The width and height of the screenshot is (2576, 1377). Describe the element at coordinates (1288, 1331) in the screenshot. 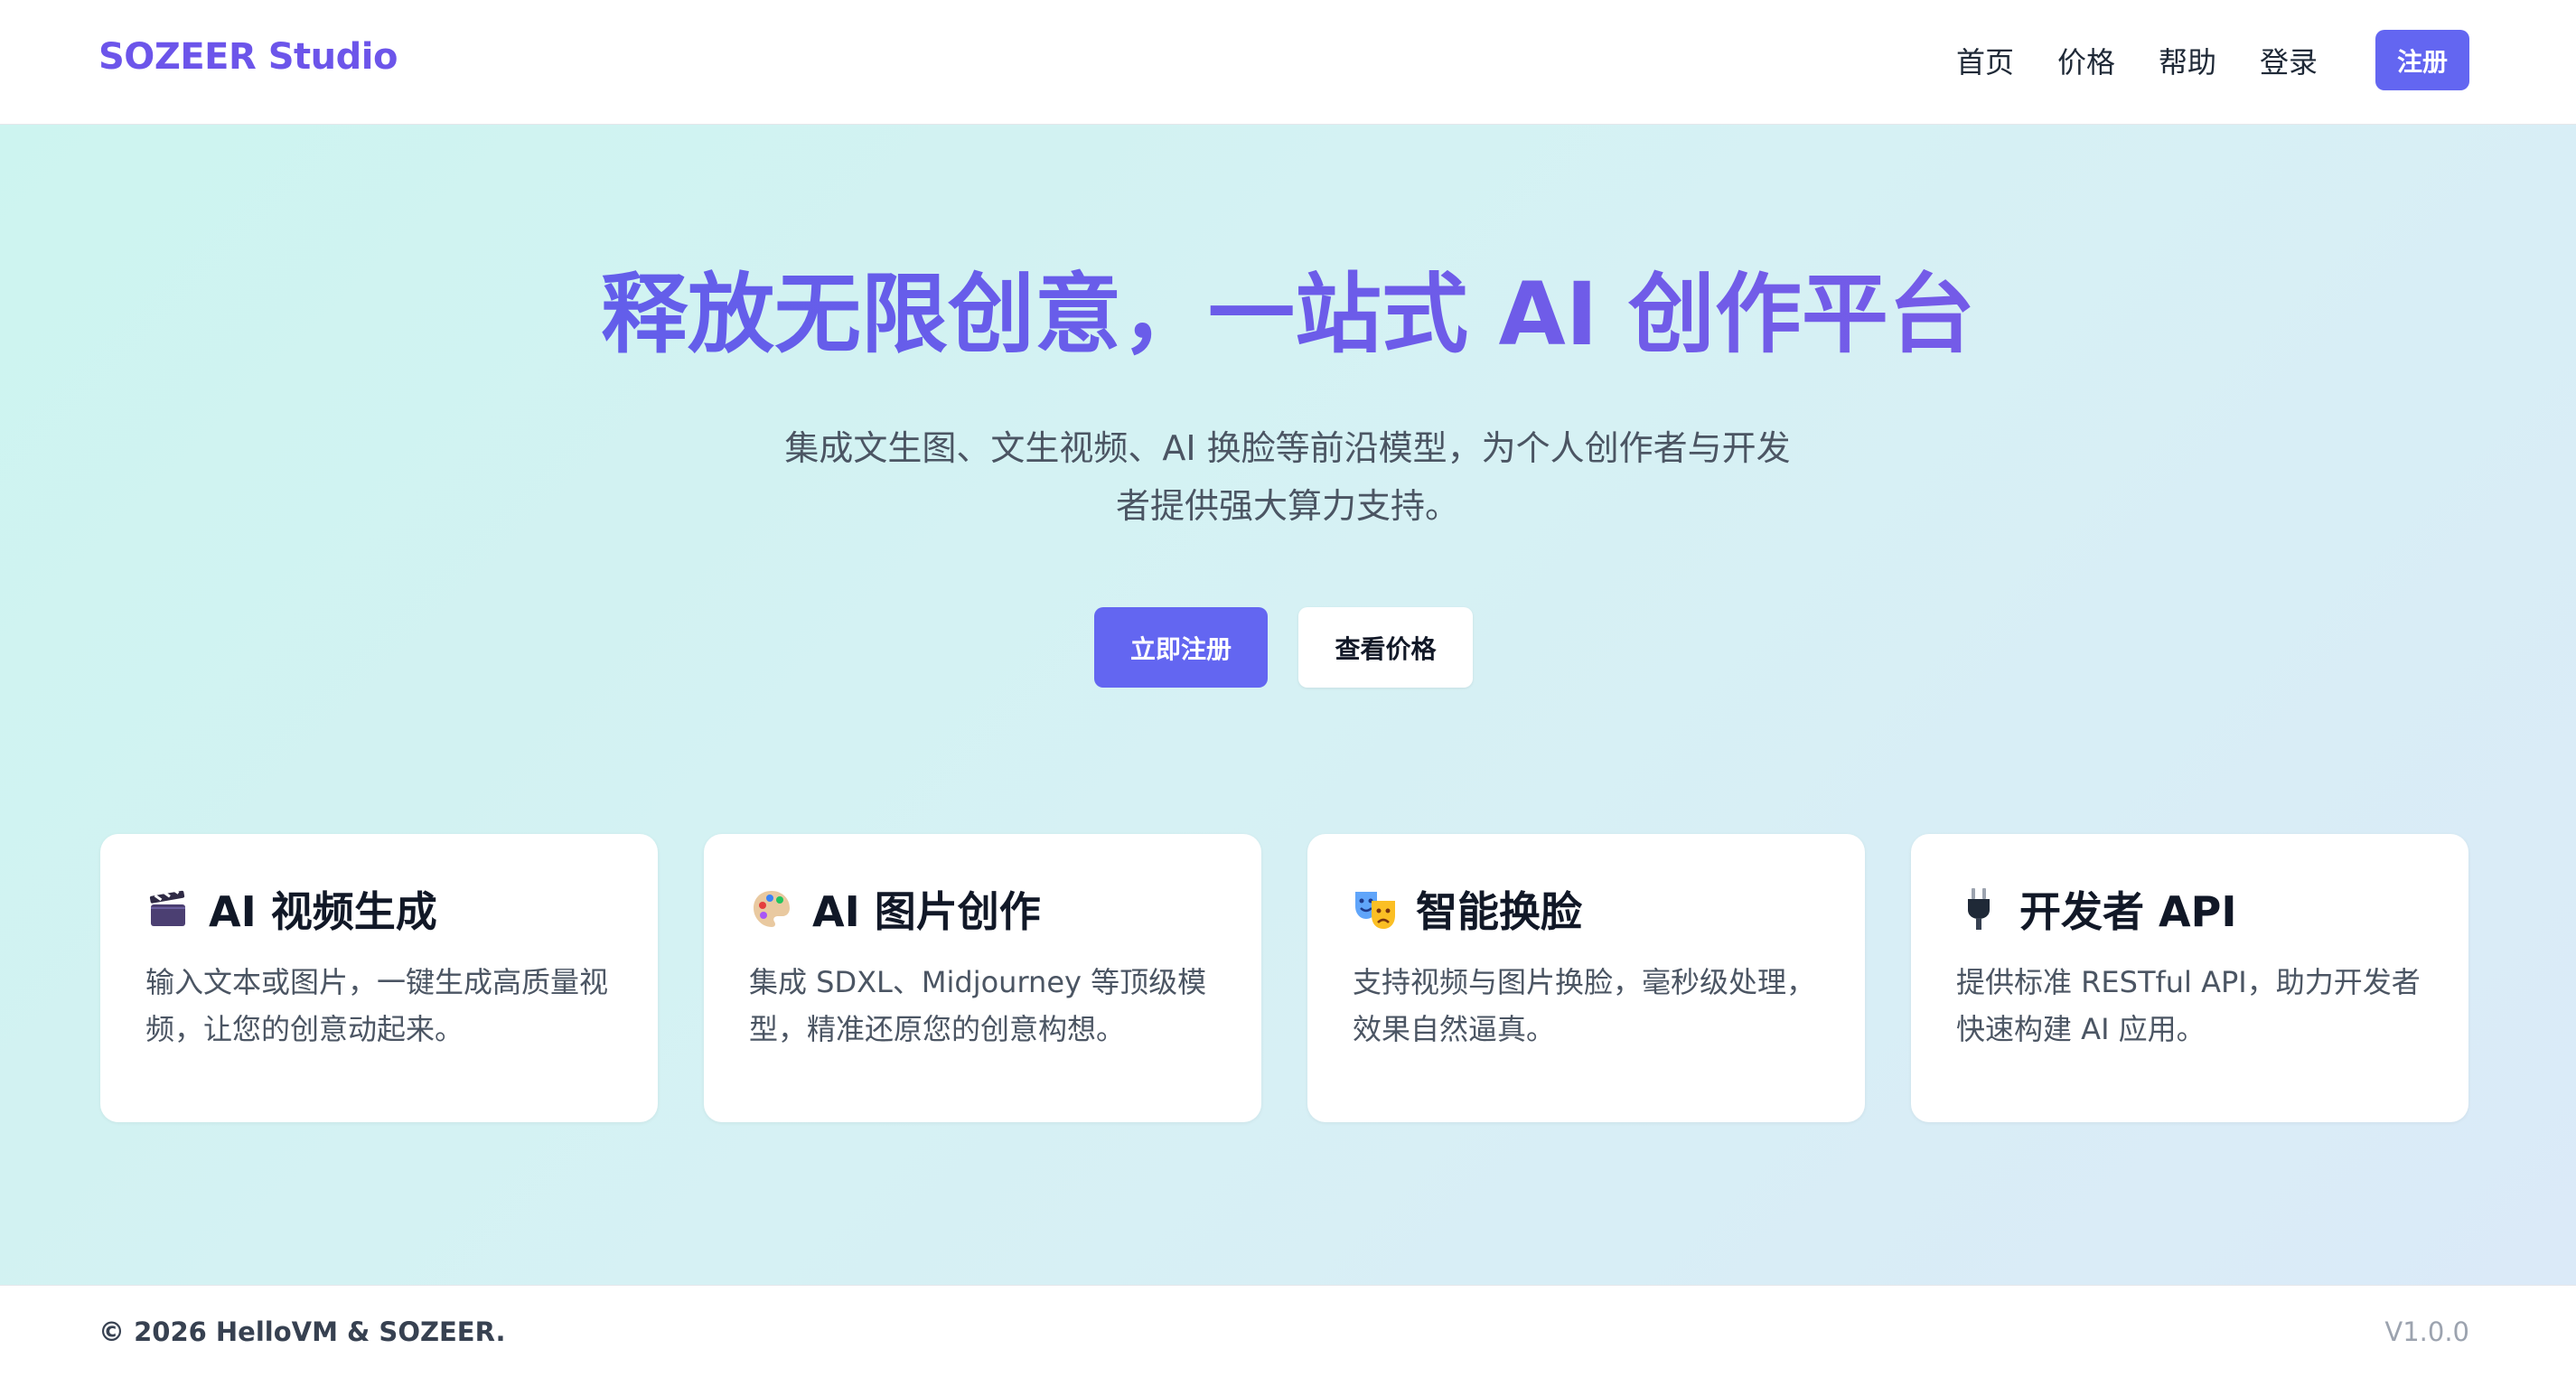

I see `page-footer: © 2026 HelloVM & SOZEER. V1.0.0` at that location.